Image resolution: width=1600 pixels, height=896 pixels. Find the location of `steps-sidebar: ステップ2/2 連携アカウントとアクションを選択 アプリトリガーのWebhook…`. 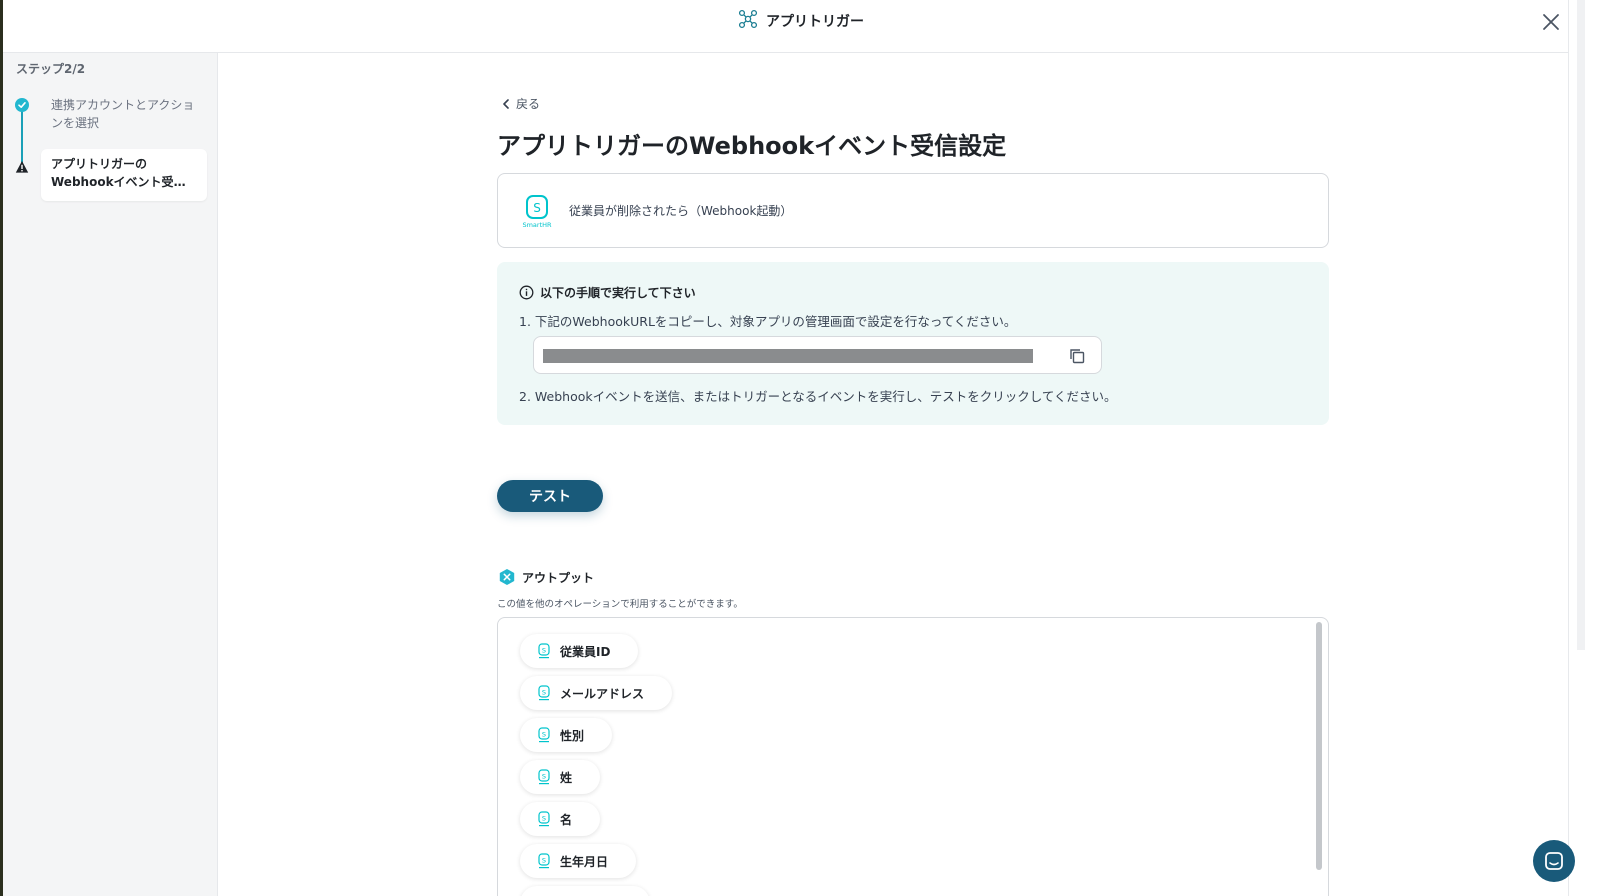

steps-sidebar: ステップ2/2 連携アカウントとアクションを選択 アプリトリガーのWebhook… is located at coordinates (110, 474).